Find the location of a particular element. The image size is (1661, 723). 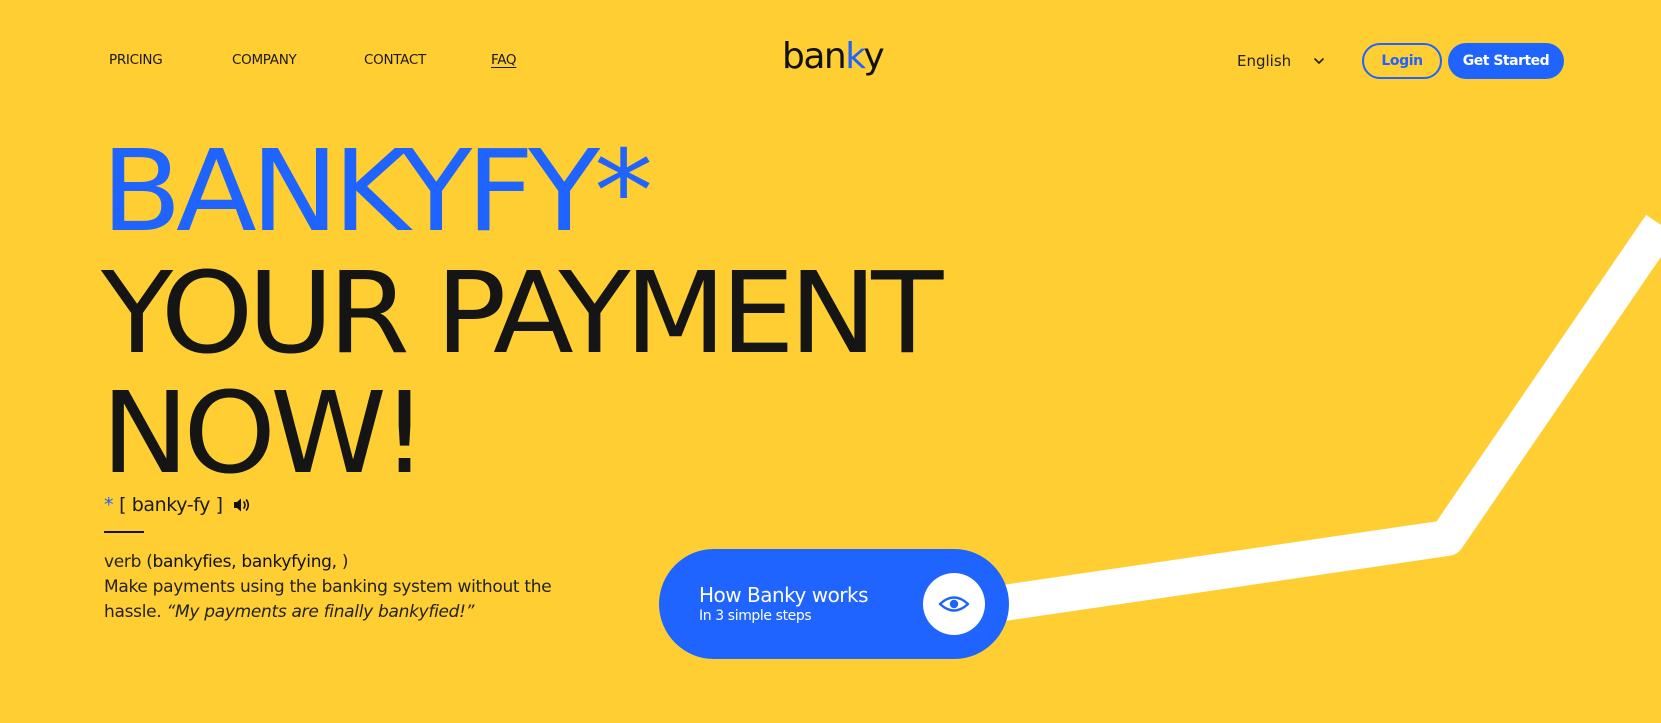

pronunciation-asterisk: * is located at coordinates (109, 505).